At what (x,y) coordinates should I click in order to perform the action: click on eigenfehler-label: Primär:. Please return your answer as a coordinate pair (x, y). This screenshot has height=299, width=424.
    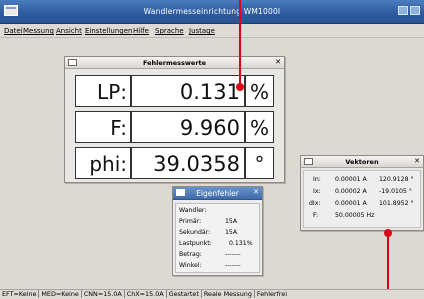
    Looking at the image, I should click on (190, 221).